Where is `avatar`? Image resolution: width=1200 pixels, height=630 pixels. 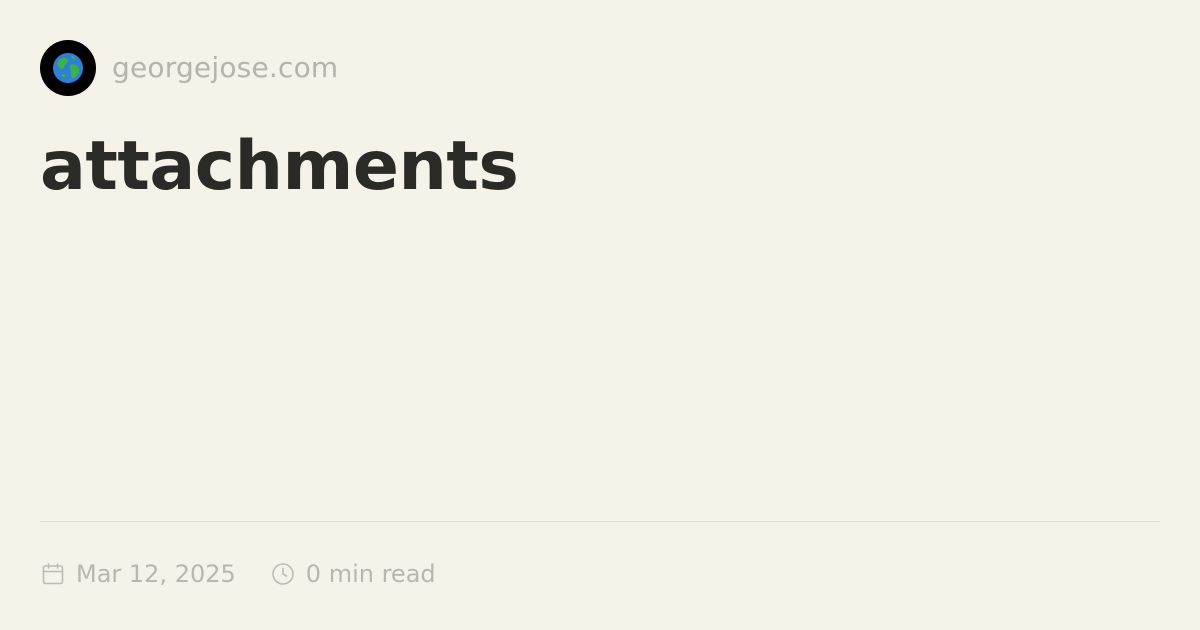
avatar is located at coordinates (68, 68).